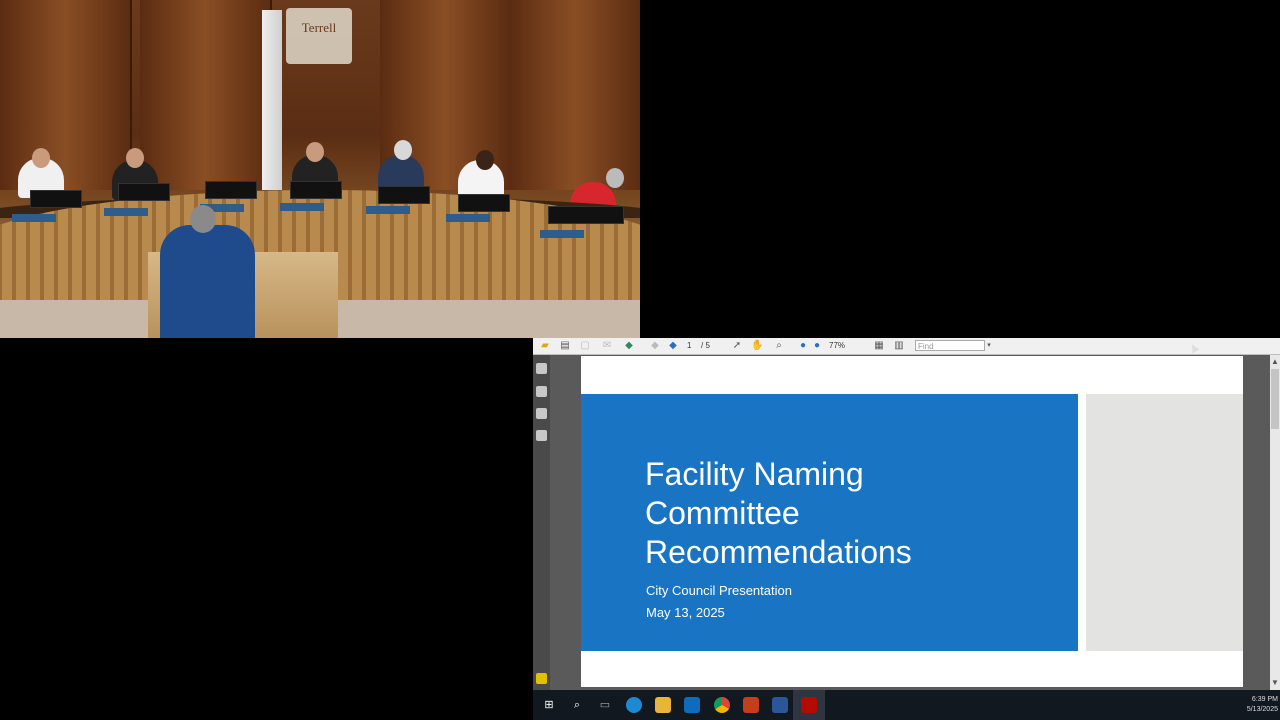  Describe the element at coordinates (899, 346) in the screenshot. I see `fit-width-icon: ▥` at that location.